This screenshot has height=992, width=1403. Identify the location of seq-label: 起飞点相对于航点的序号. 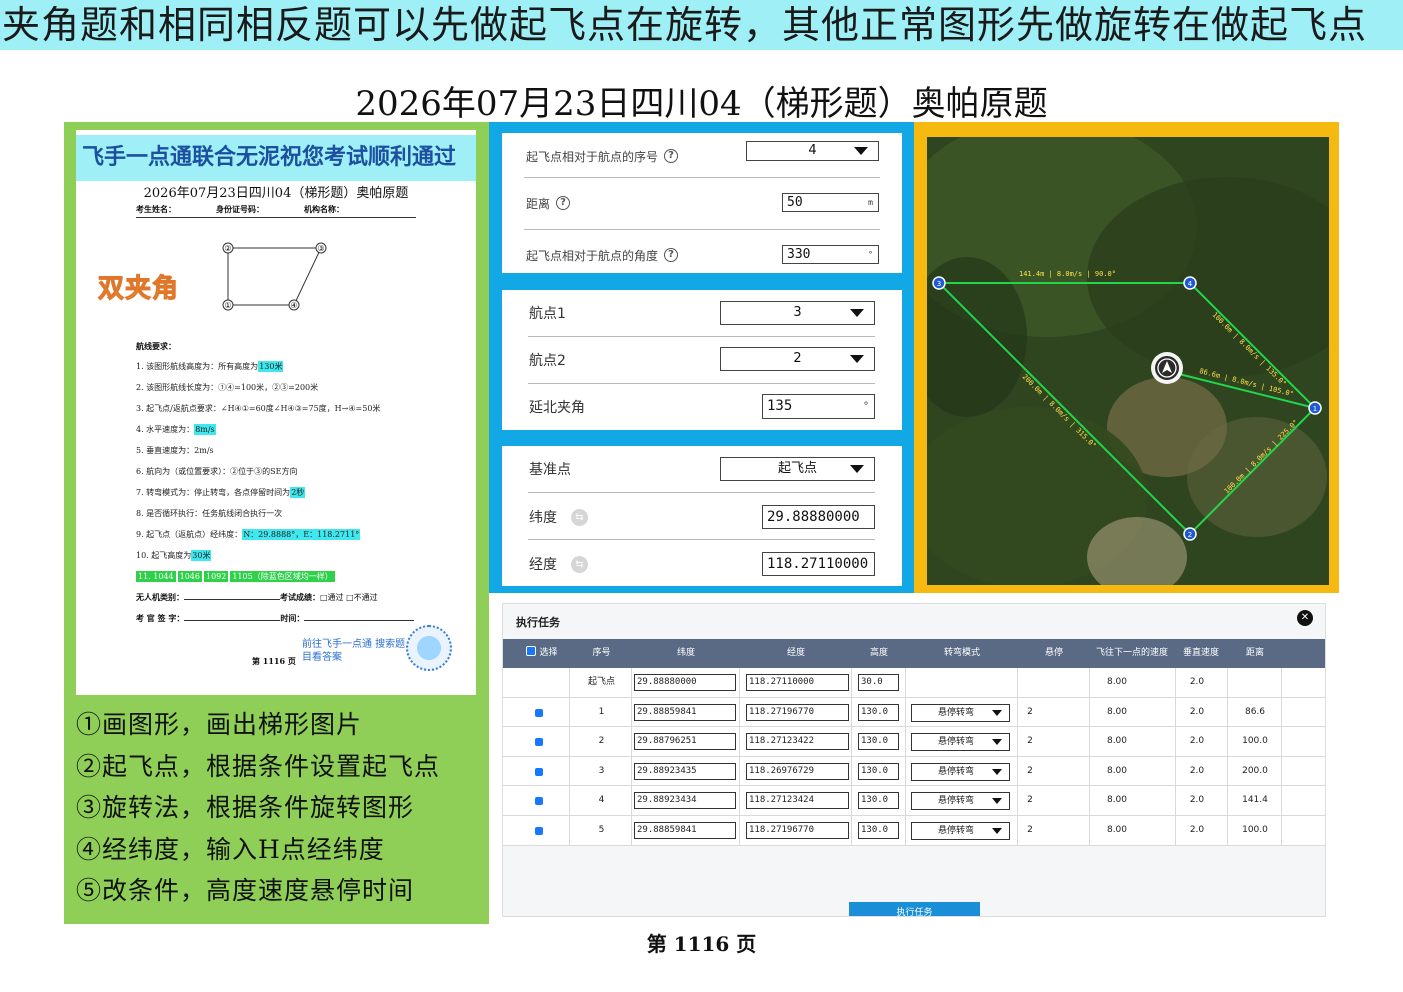
(592, 156).